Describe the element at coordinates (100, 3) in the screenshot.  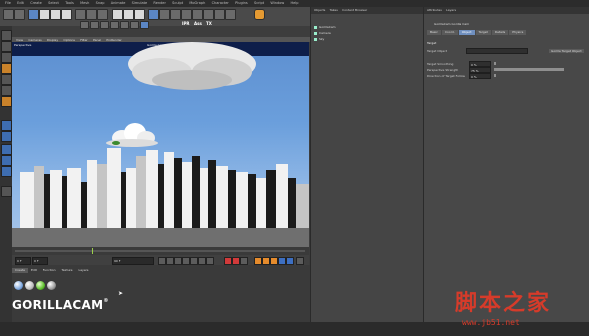
I see `menu-snap: Snap` at that location.